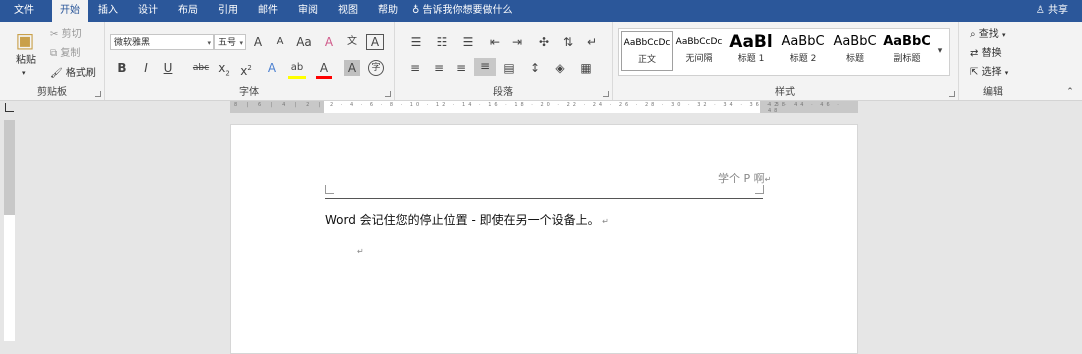  I want to click on tab-help: 帮助, so click(388, 11).